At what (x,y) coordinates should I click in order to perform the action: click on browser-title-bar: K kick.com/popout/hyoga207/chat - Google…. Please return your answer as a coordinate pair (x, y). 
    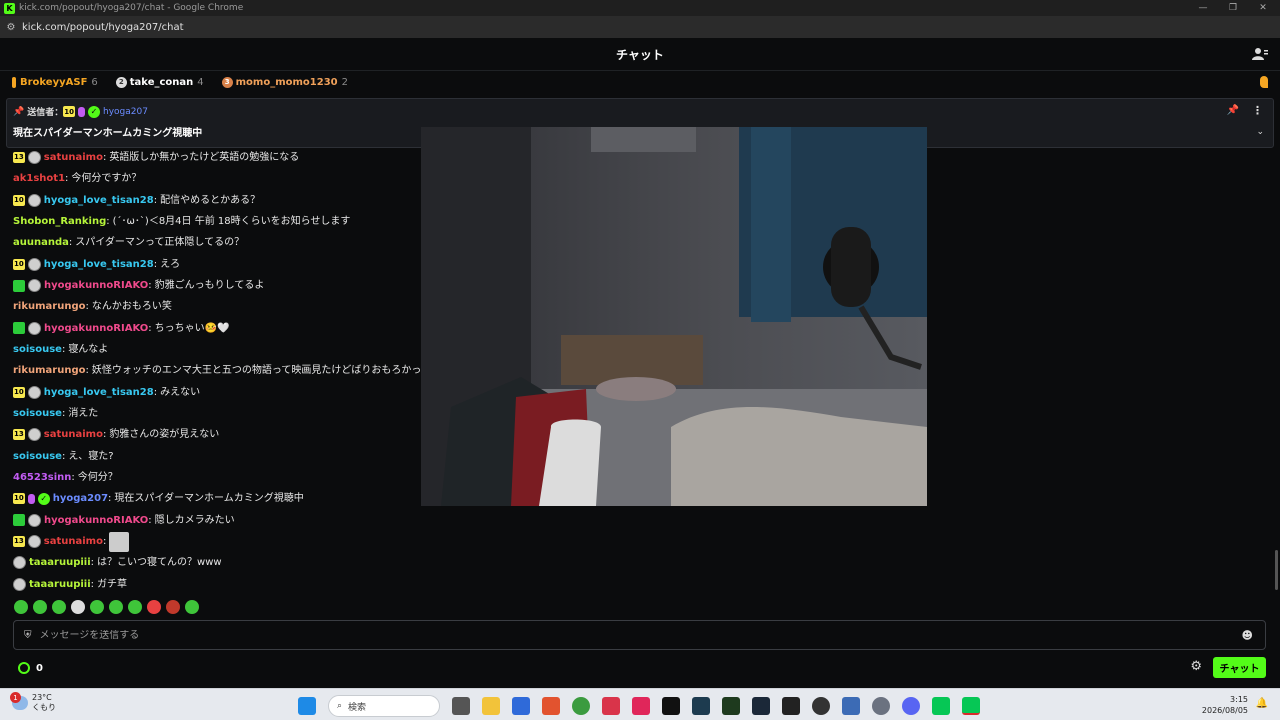
    Looking at the image, I should click on (640, 8).